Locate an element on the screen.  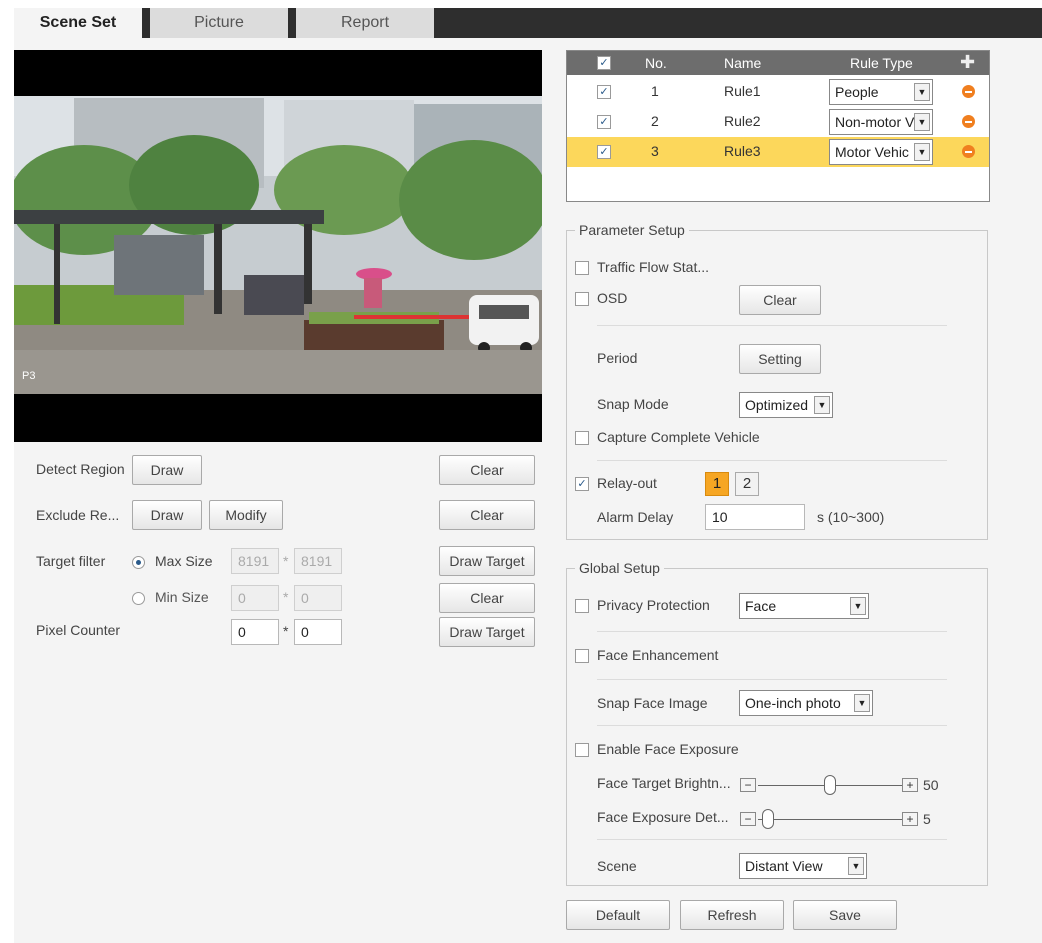
traffic-flow-checkbox is located at coordinates (582, 268).